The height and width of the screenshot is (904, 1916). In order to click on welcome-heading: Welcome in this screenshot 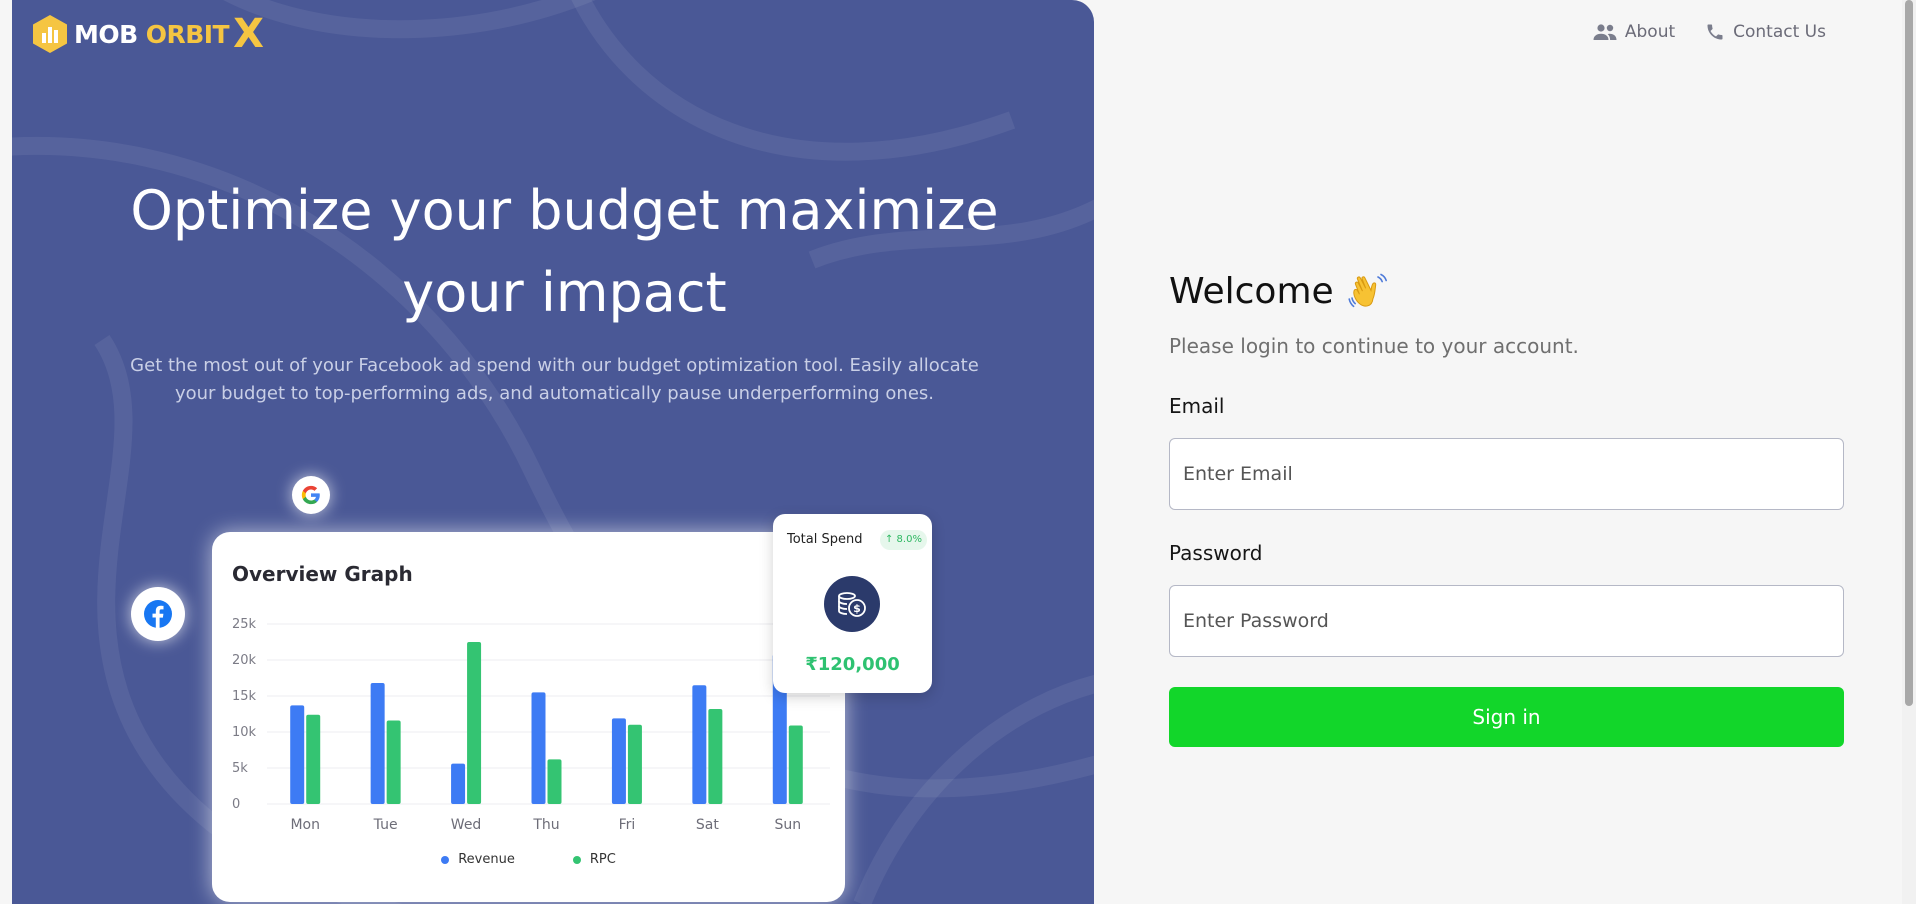, I will do `click(1251, 291)`.